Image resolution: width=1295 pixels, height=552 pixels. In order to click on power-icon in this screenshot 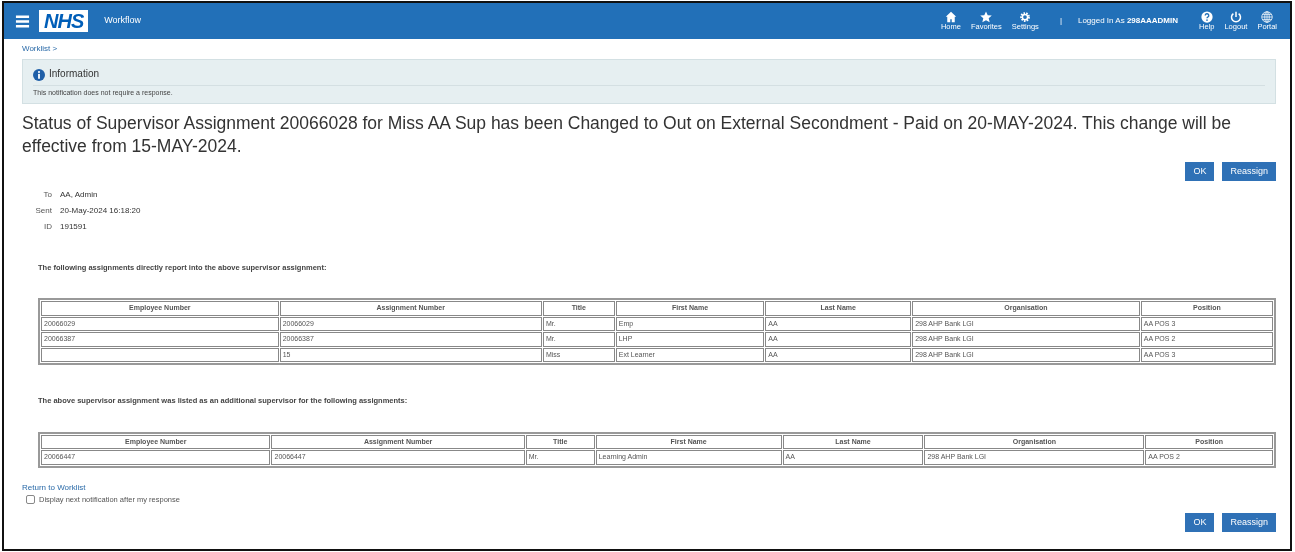, I will do `click(1235, 16)`.